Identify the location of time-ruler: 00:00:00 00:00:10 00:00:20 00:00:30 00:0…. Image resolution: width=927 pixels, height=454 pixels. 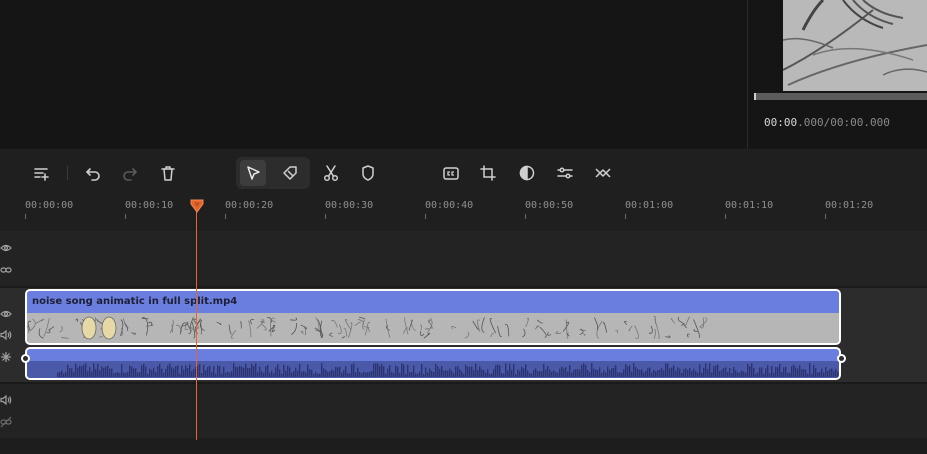
(463, 214).